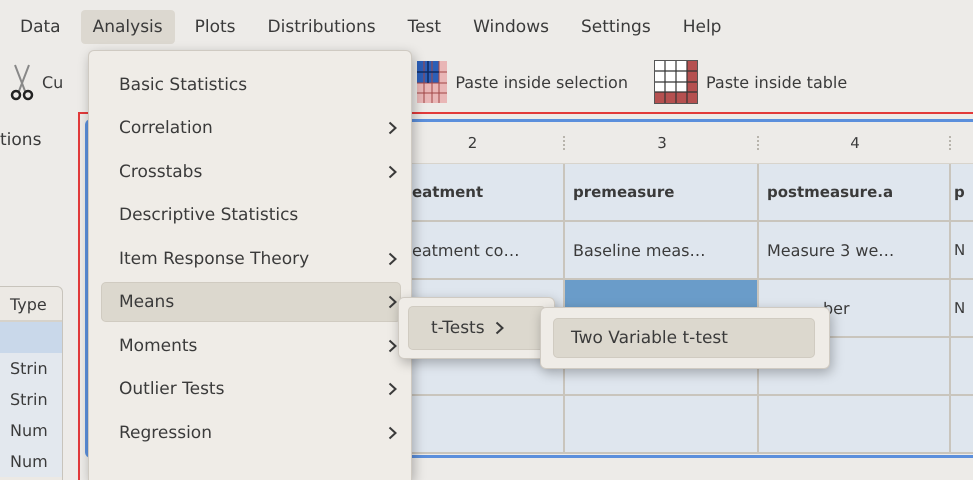  What do you see at coordinates (251, 432) in the screenshot?
I see `menu-item: Regression` at bounding box center [251, 432].